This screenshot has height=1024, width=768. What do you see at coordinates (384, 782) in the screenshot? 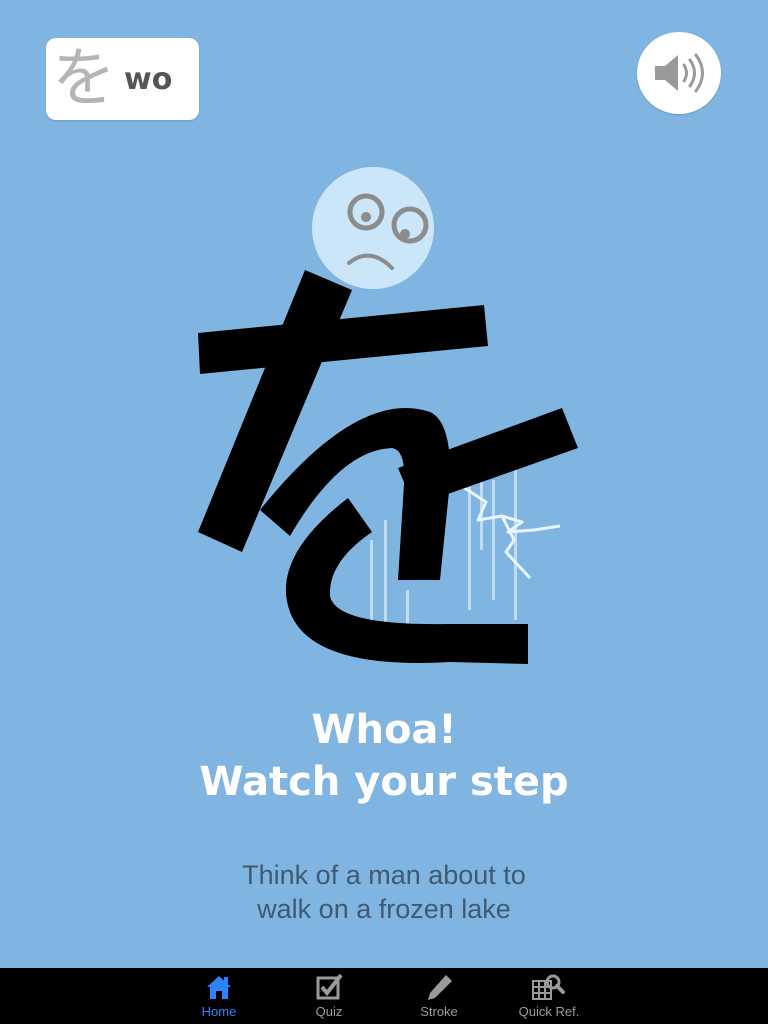
I see `headline-line-2: Watch your step` at bounding box center [384, 782].